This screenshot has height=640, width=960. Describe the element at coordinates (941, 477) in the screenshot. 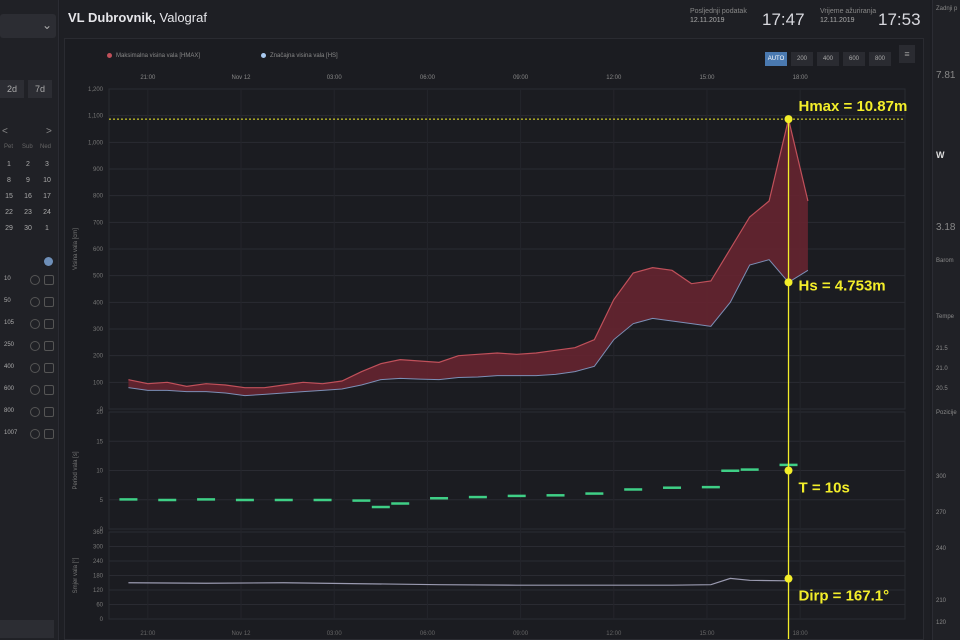

I see `right-panel-label: 300` at that location.